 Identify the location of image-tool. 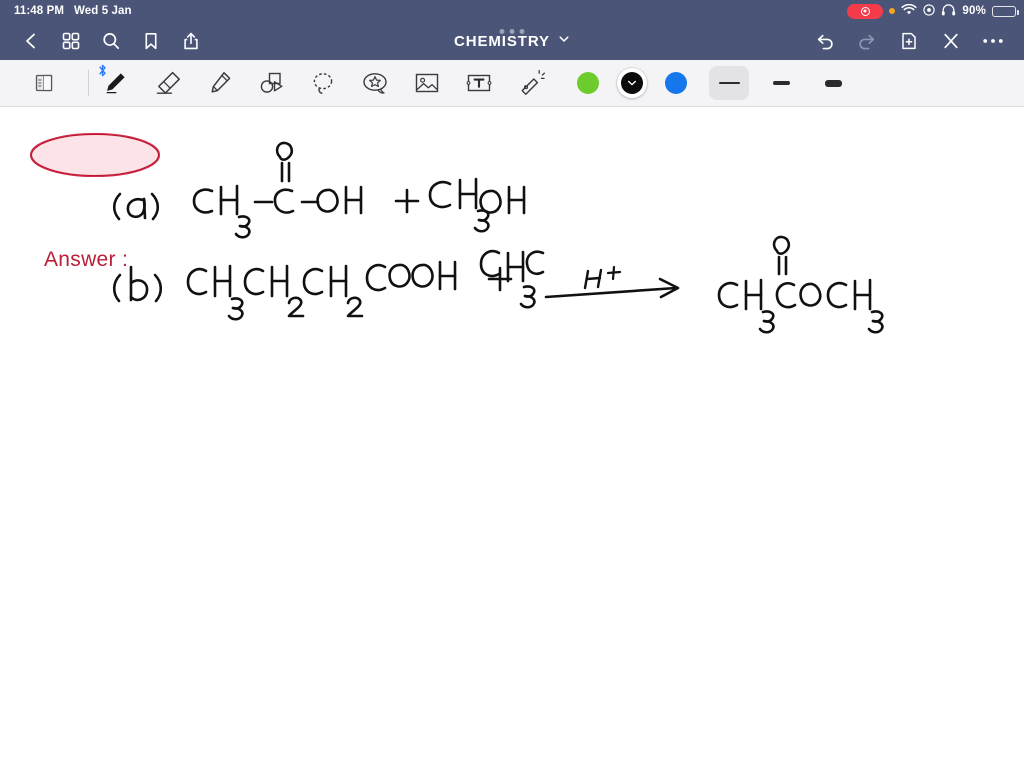
(427, 83).